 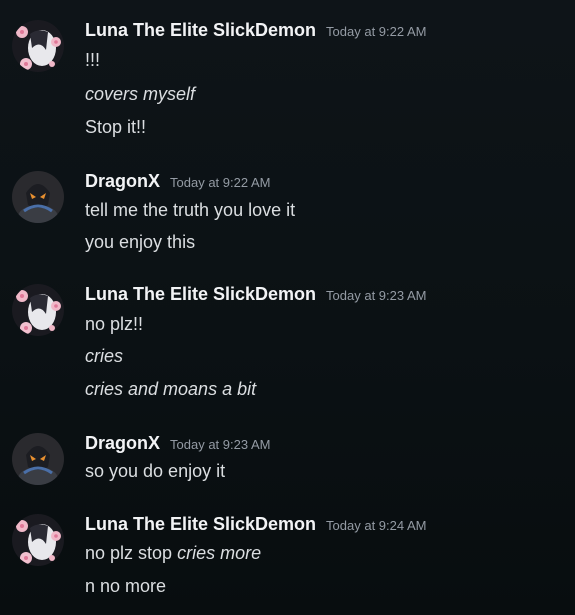 I want to click on message-line: covers myself, so click(x=140, y=94).